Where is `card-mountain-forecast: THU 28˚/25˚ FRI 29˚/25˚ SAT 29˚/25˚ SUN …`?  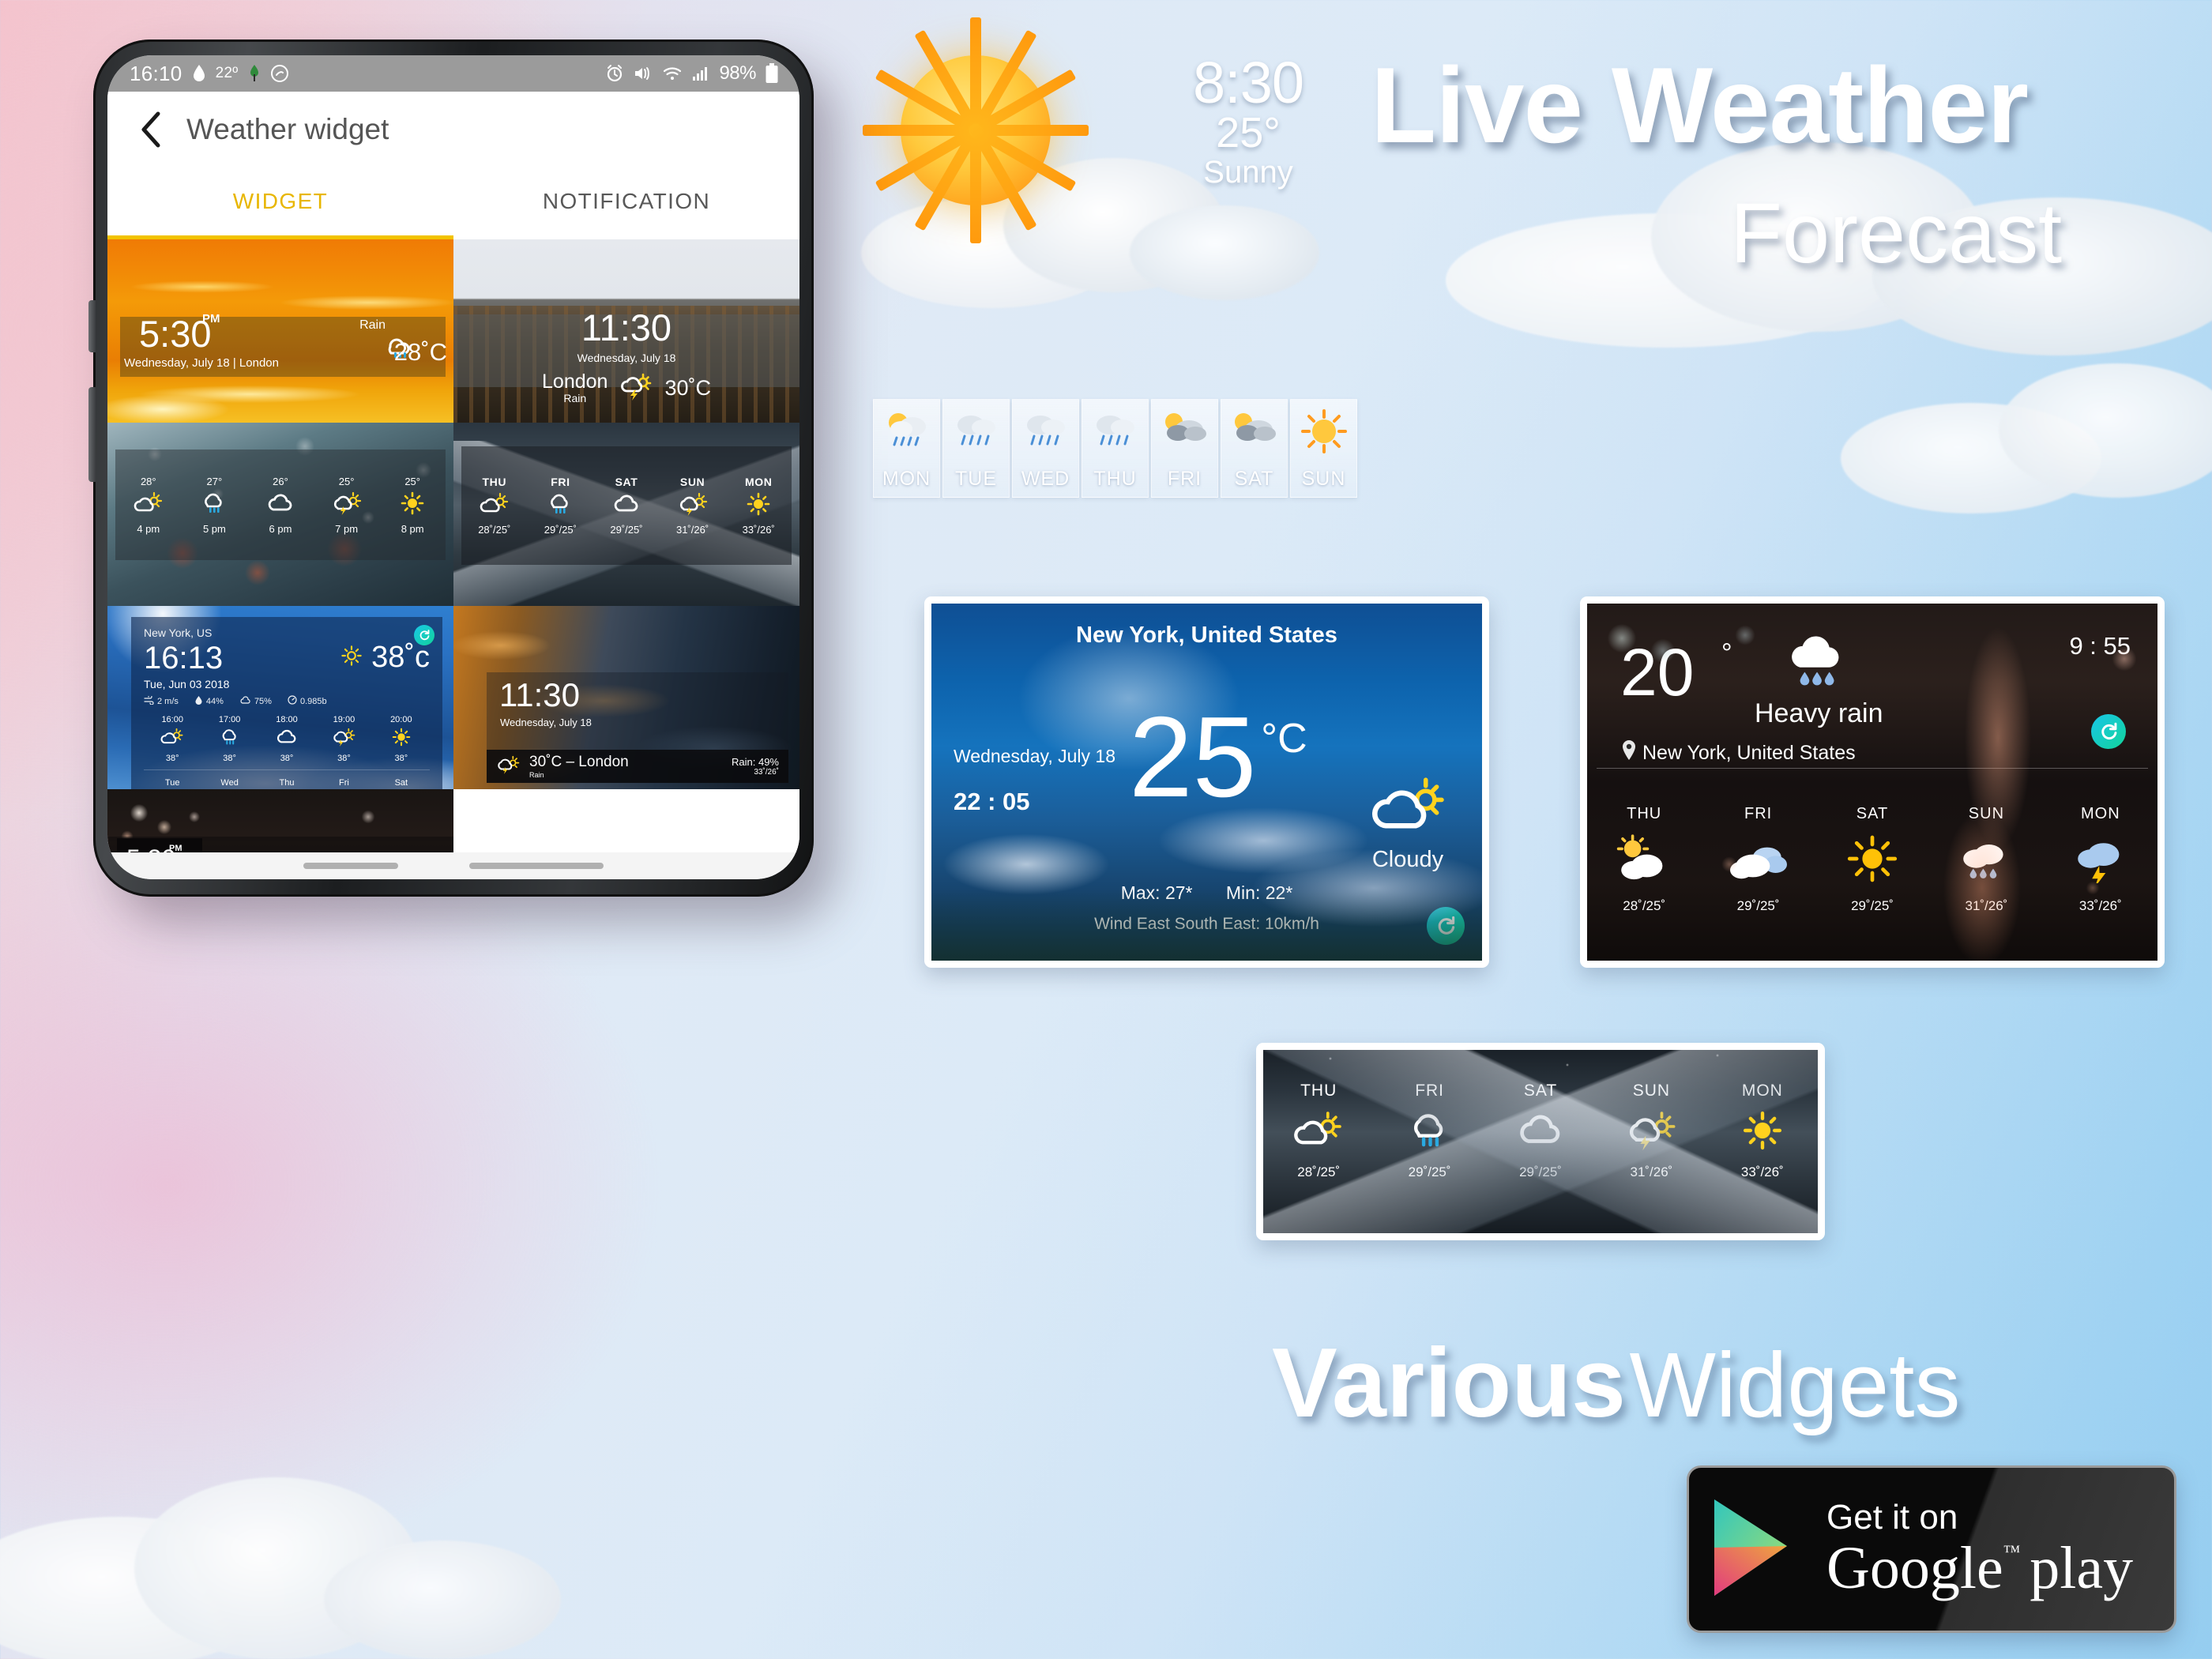
card-mountain-forecast: THU 28˚/25˚ FRI 29˚/25˚ SAT 29˚/25˚ SUN … is located at coordinates (1541, 1142).